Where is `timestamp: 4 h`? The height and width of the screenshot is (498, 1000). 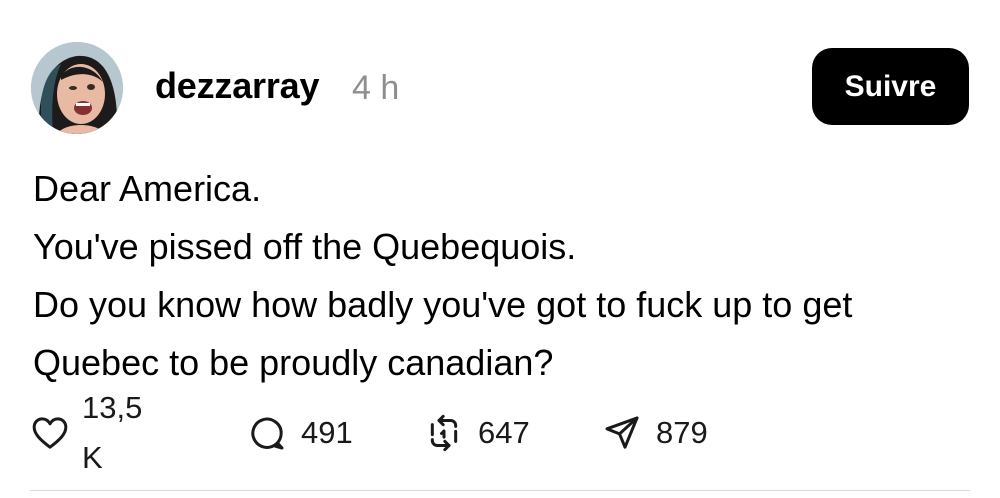
timestamp: 4 h is located at coordinates (376, 88).